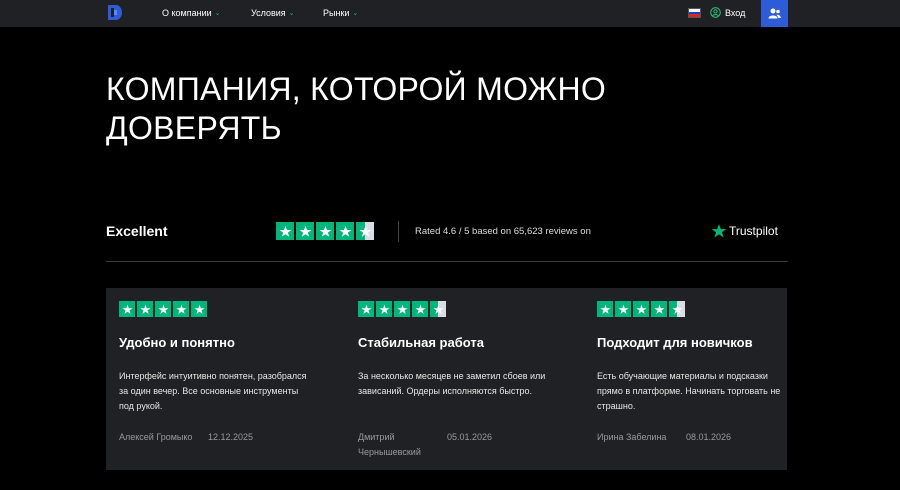 This screenshot has width=900, height=490. What do you see at coordinates (421, 342) in the screenshot?
I see `review-title: Стабильная работа` at bounding box center [421, 342].